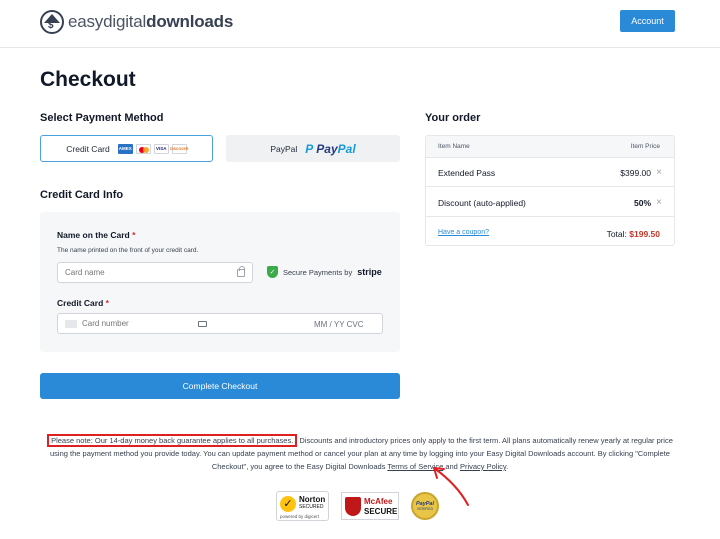 This screenshot has width=720, height=539. What do you see at coordinates (220, 386) in the screenshot?
I see `complete-checkout-button: Complete Checkout` at bounding box center [220, 386].